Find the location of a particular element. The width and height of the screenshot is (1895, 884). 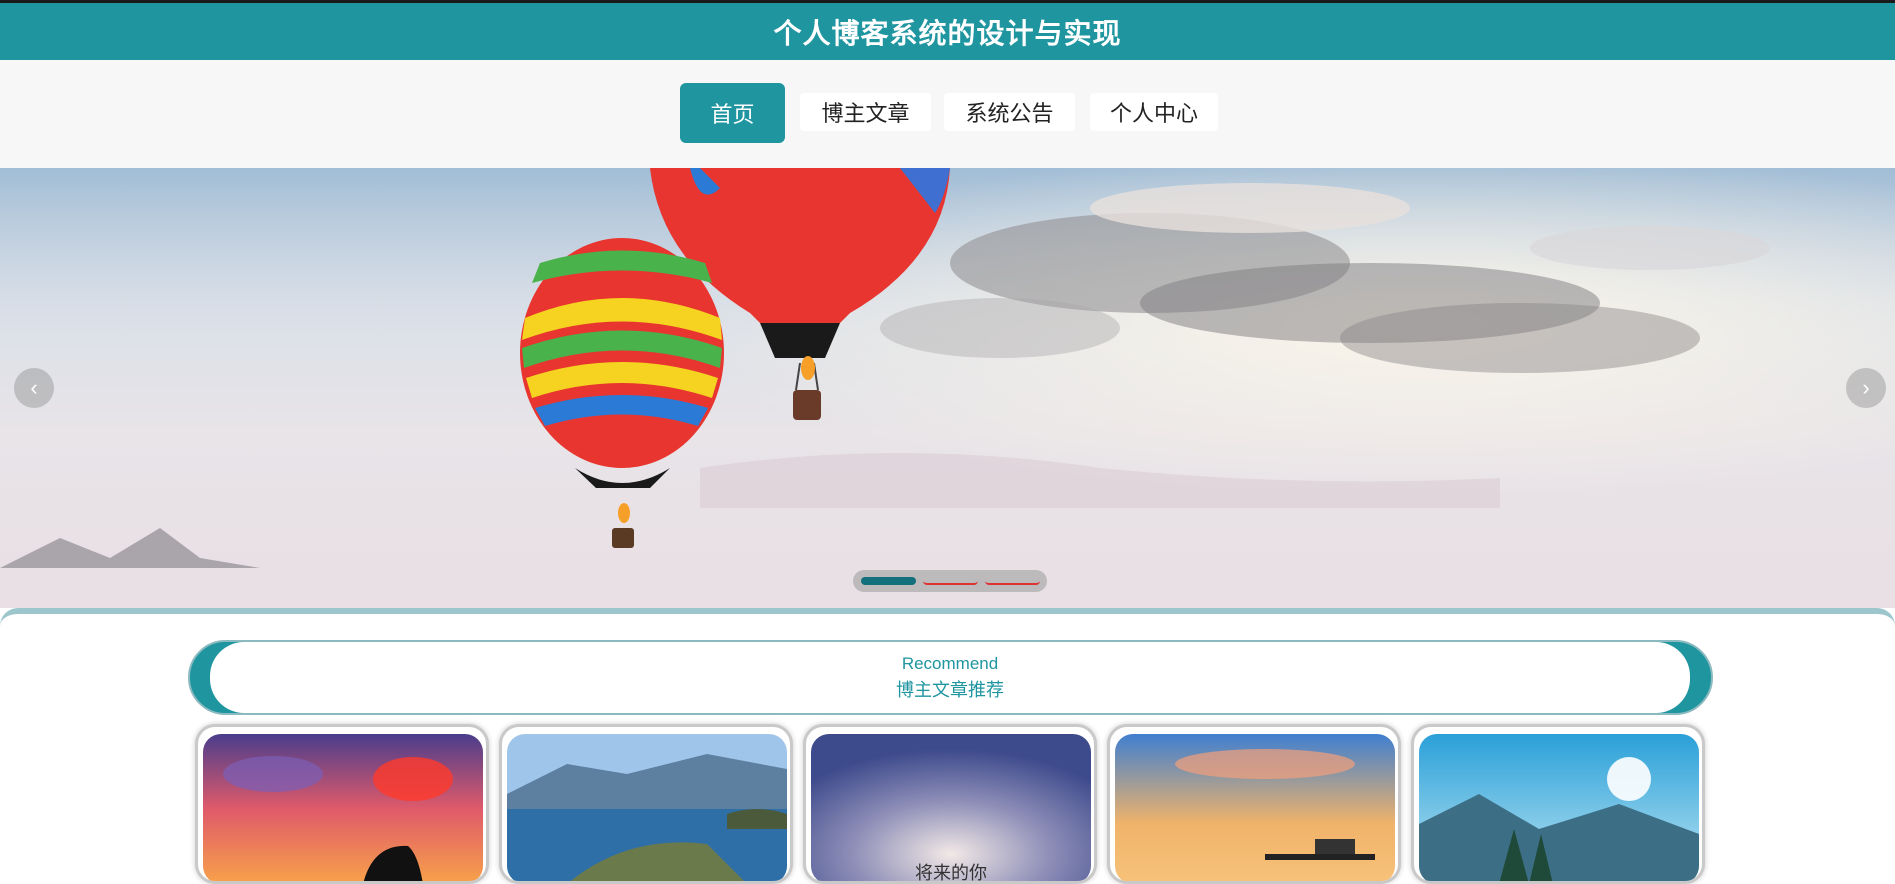

banner-next-button: › is located at coordinates (1866, 388).